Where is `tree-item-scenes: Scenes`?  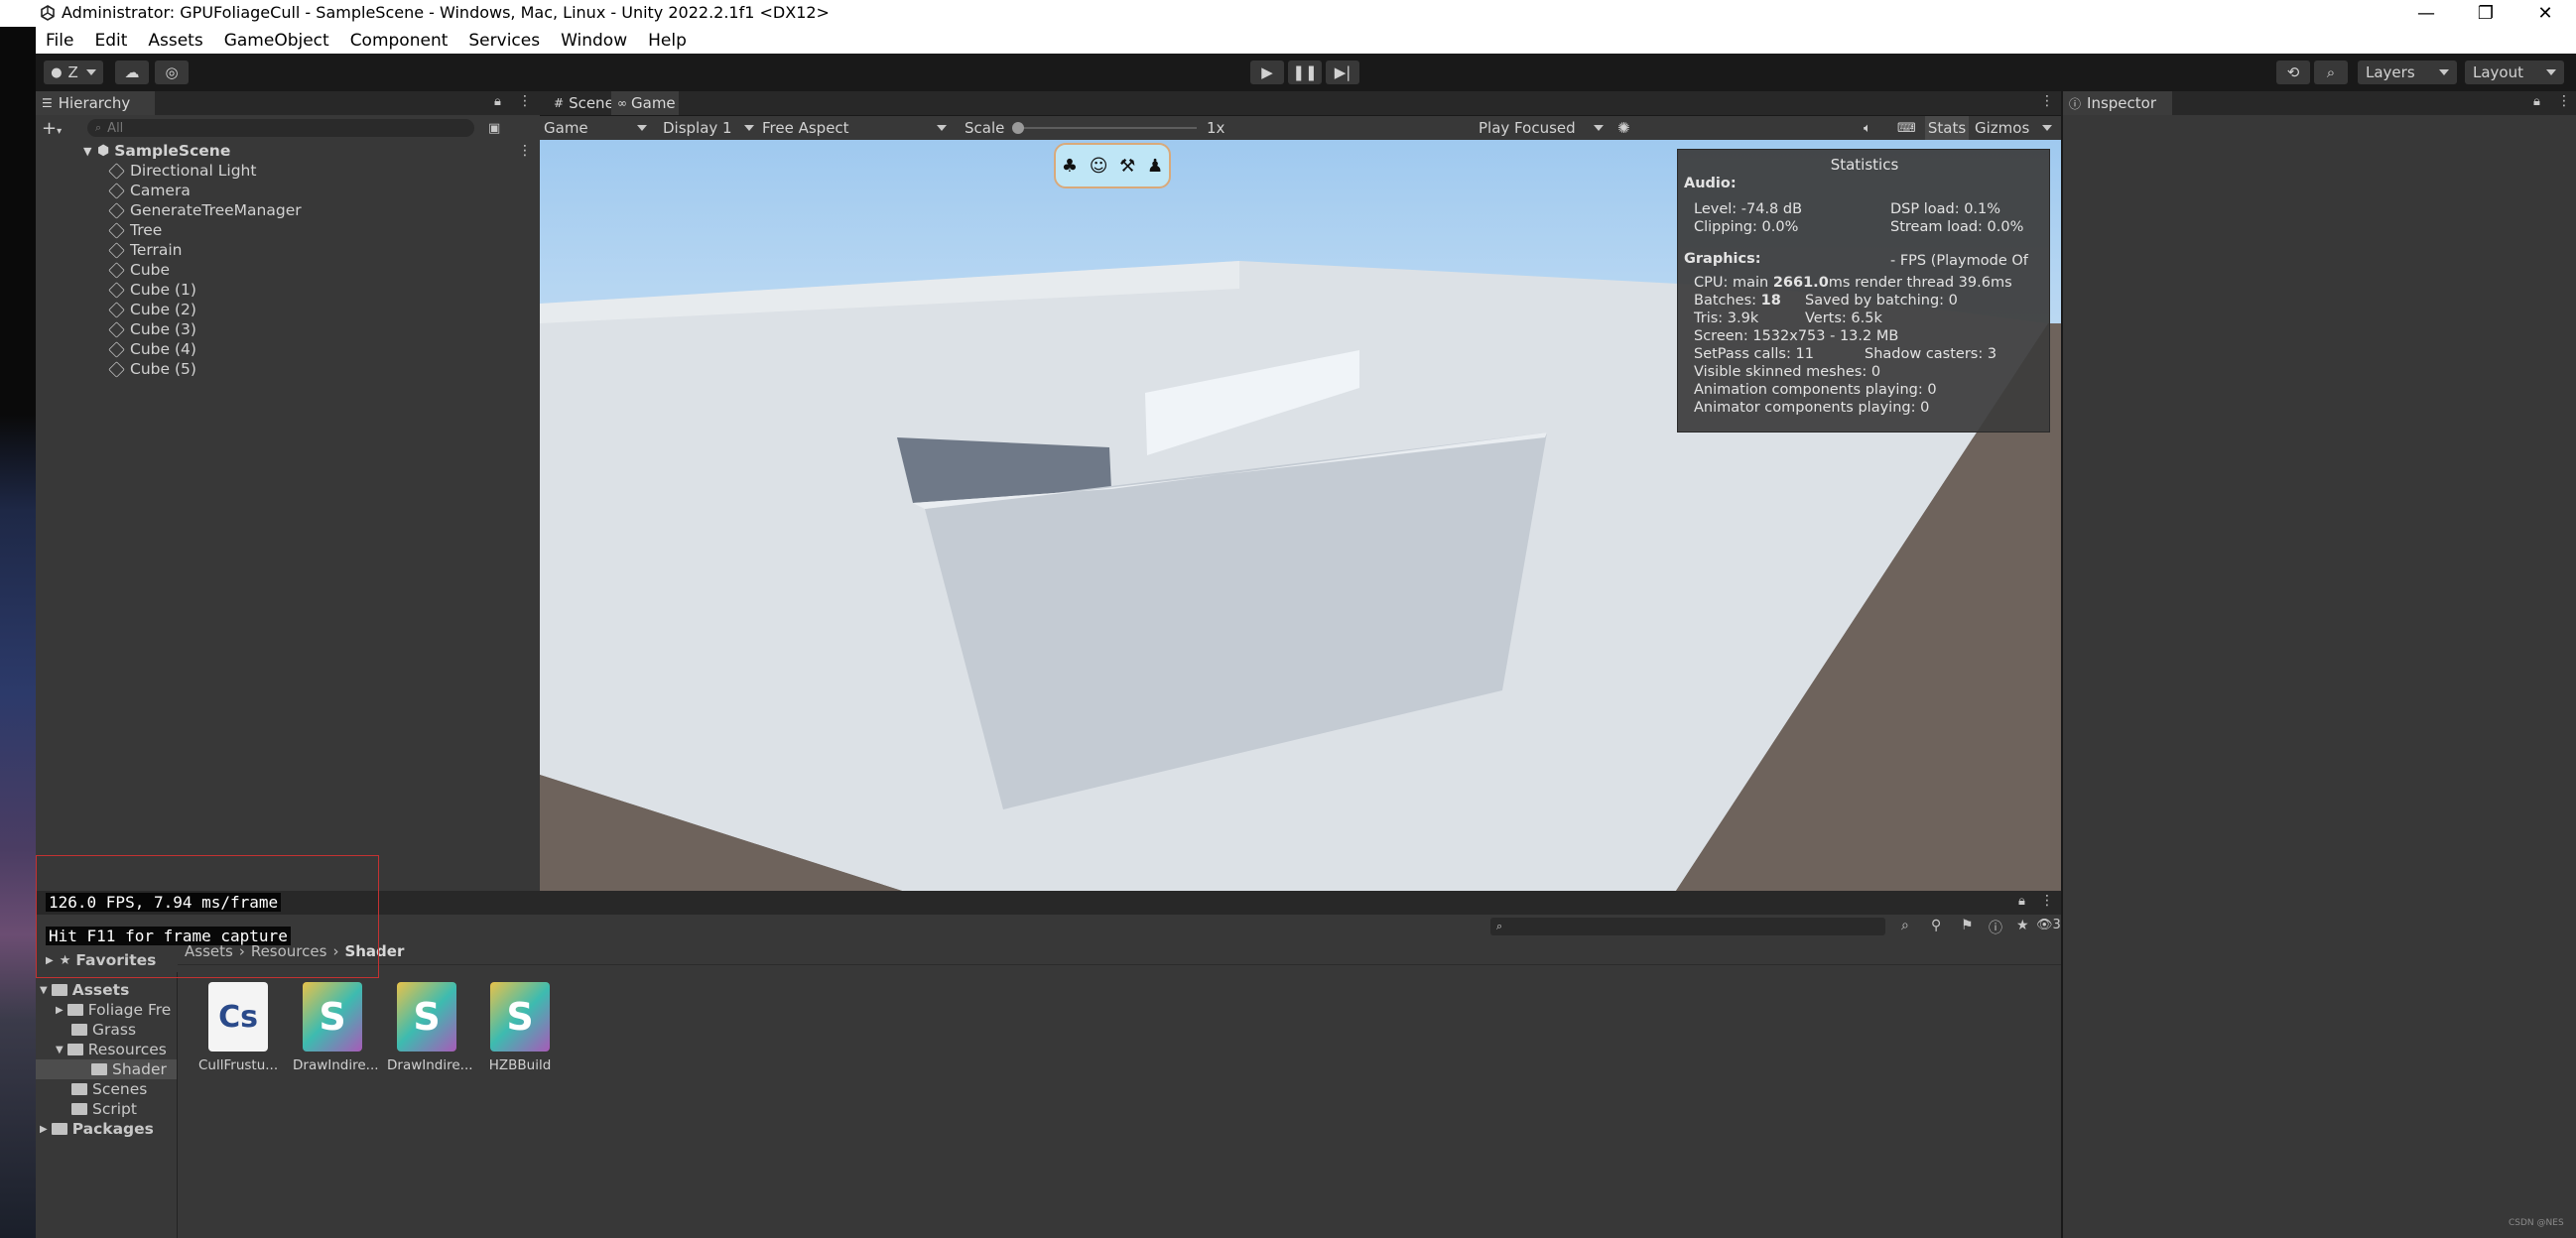 tree-item-scenes: Scenes is located at coordinates (109, 1089).